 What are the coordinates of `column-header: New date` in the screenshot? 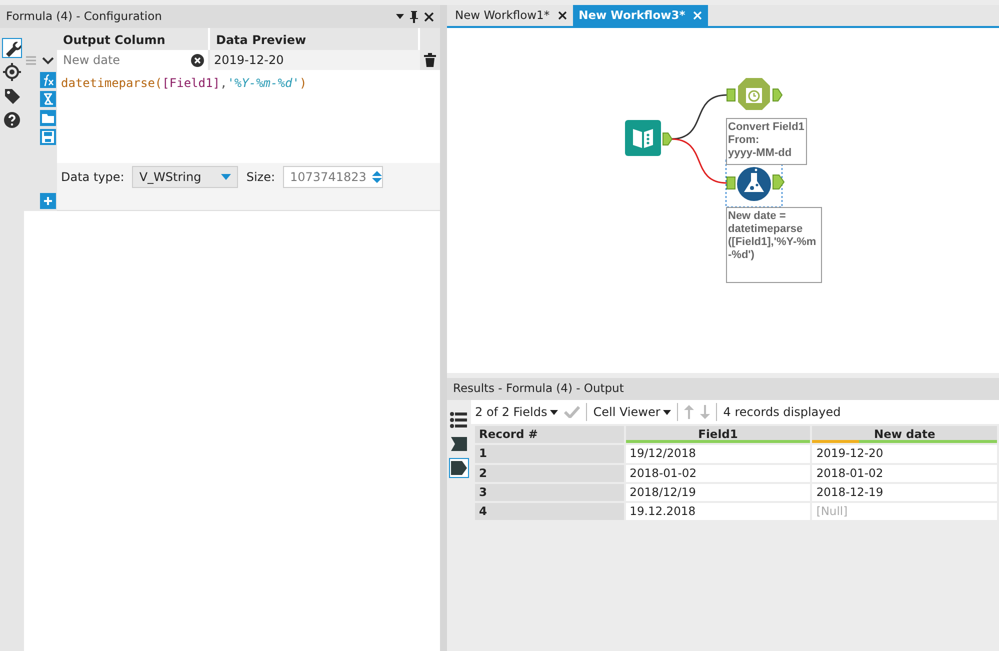 It's located at (904, 435).